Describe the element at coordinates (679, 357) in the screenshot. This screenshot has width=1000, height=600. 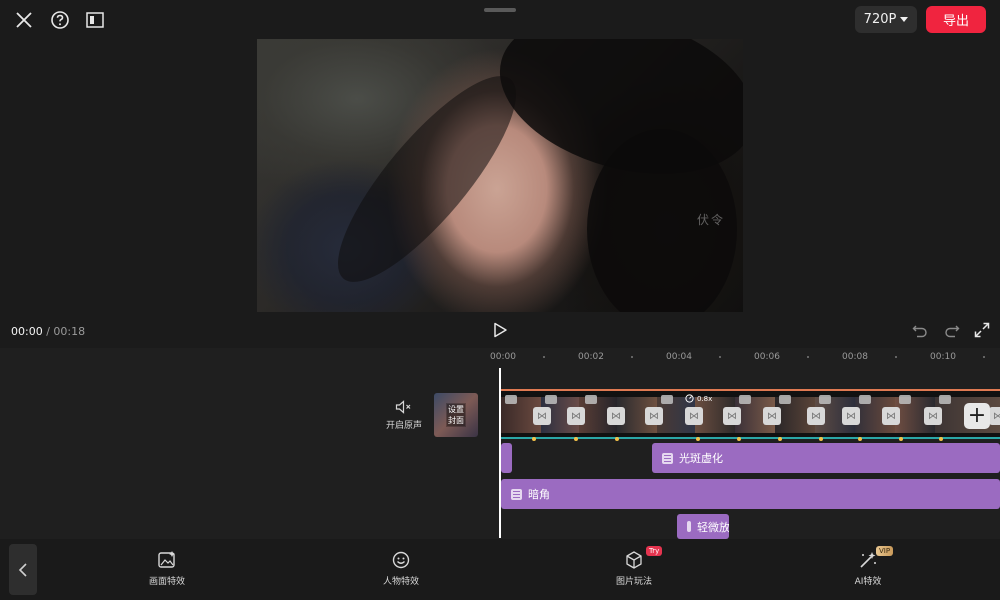
I see `ruler-label: 00:04` at that location.